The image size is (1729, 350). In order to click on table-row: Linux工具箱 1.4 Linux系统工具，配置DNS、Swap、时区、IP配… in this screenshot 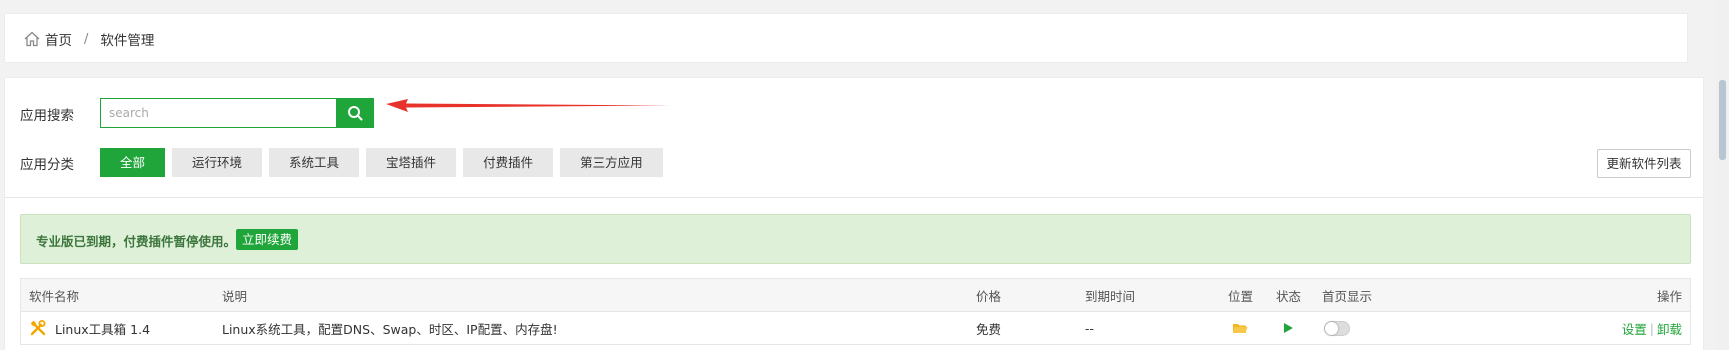, I will do `click(855, 328)`.